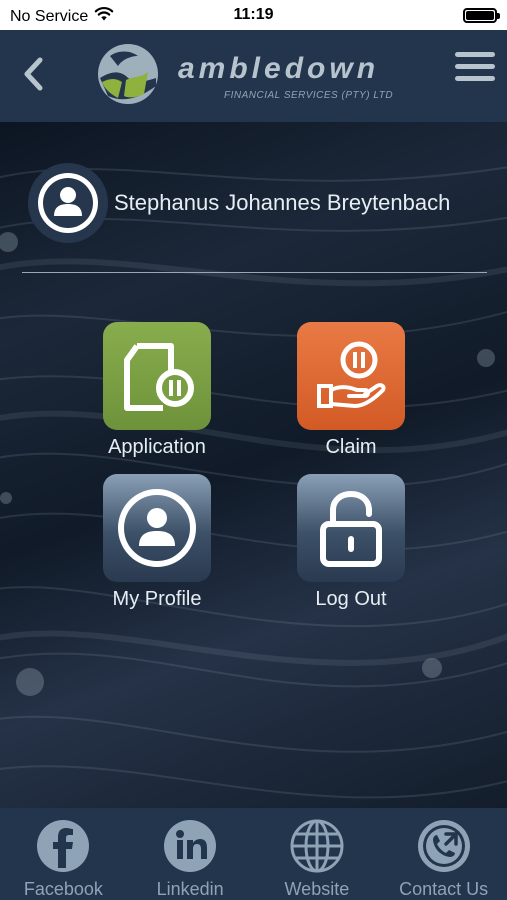 Image resolution: width=507 pixels, height=900 pixels. I want to click on status-time: 11:19, so click(253, 14).